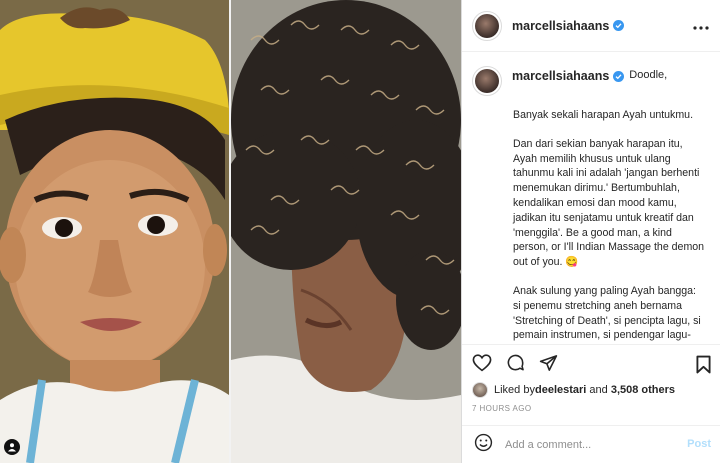 The width and height of the screenshot is (720, 463). Describe the element at coordinates (560, 390) in the screenshot. I see `liker-username: deelestari` at that location.